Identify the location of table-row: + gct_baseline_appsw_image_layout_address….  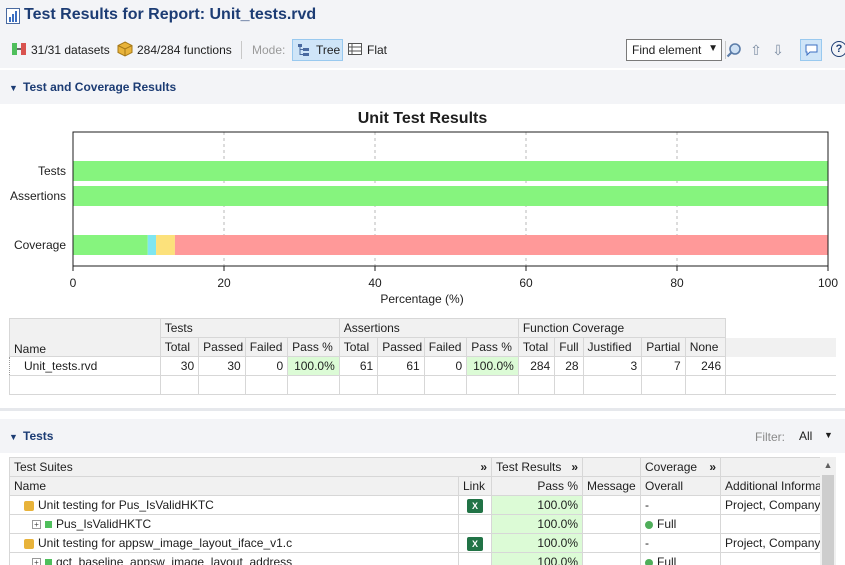
(420, 558).